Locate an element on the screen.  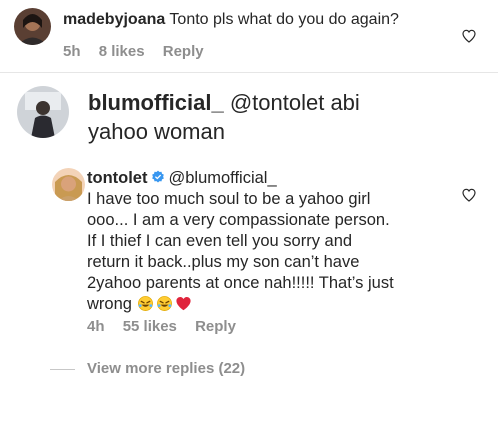
comment-body-line: yahoo woman is located at coordinates (156, 131).